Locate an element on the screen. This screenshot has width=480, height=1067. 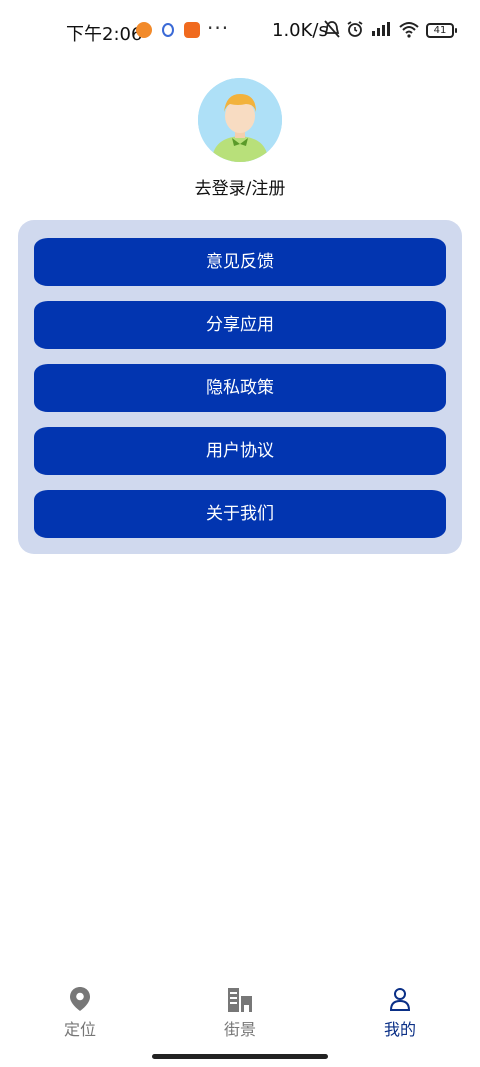
user-agreement-button: 用户协议 is located at coordinates (240, 451).